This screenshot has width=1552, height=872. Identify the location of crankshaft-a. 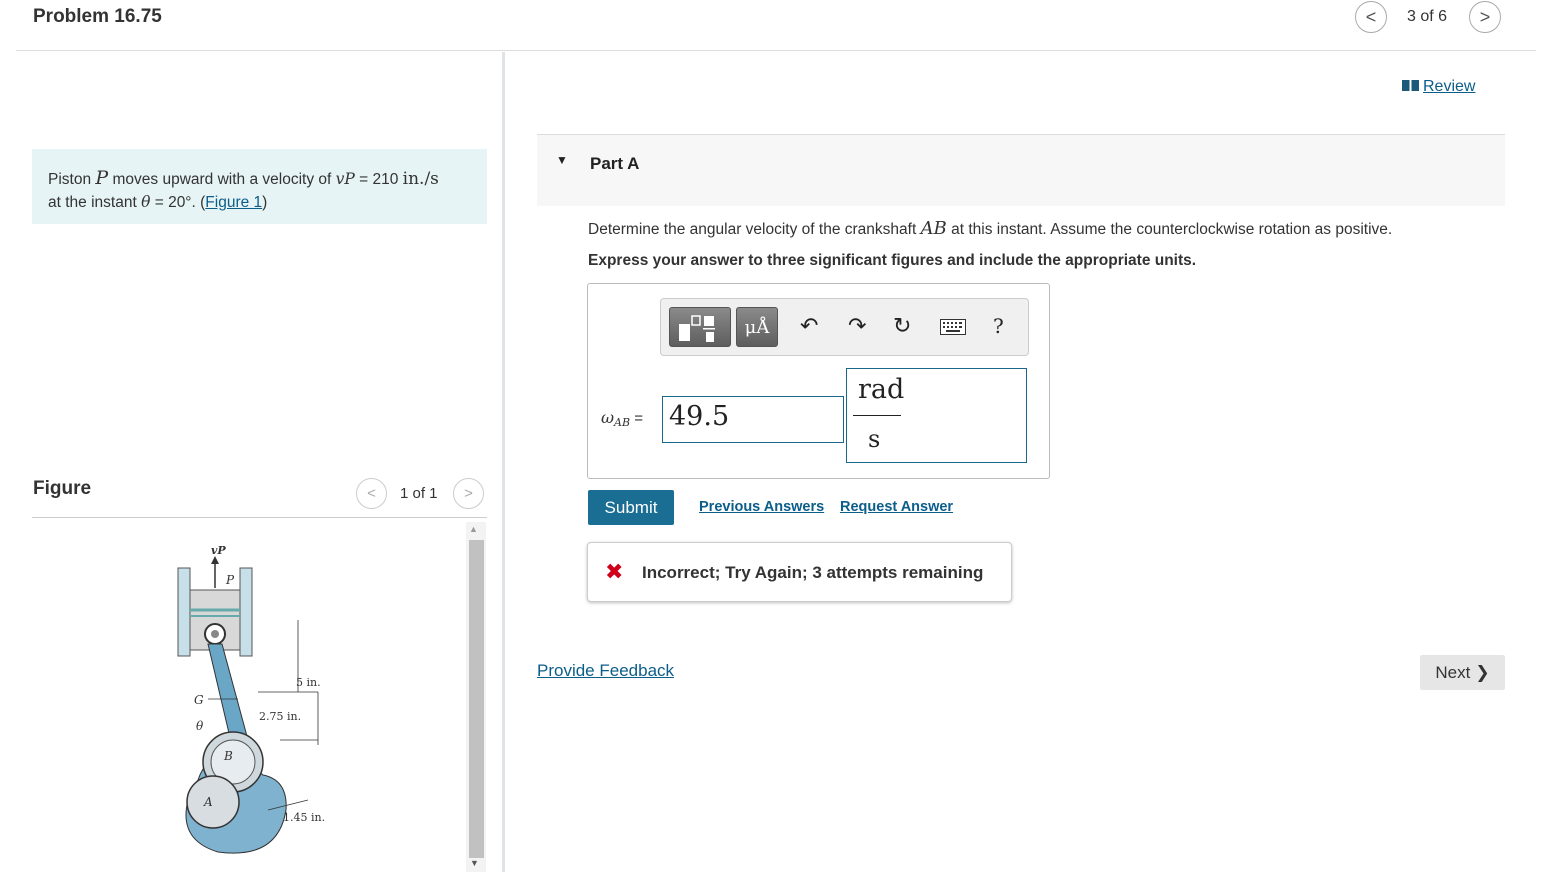
(213, 802).